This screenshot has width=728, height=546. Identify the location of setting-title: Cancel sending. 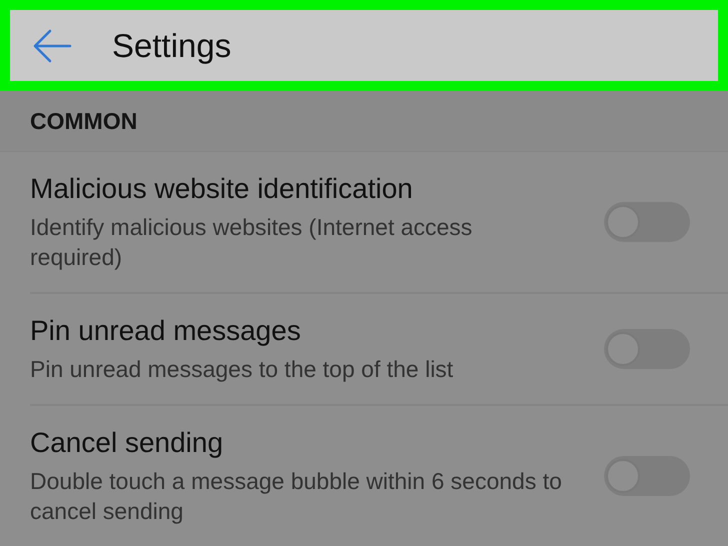
(127, 443).